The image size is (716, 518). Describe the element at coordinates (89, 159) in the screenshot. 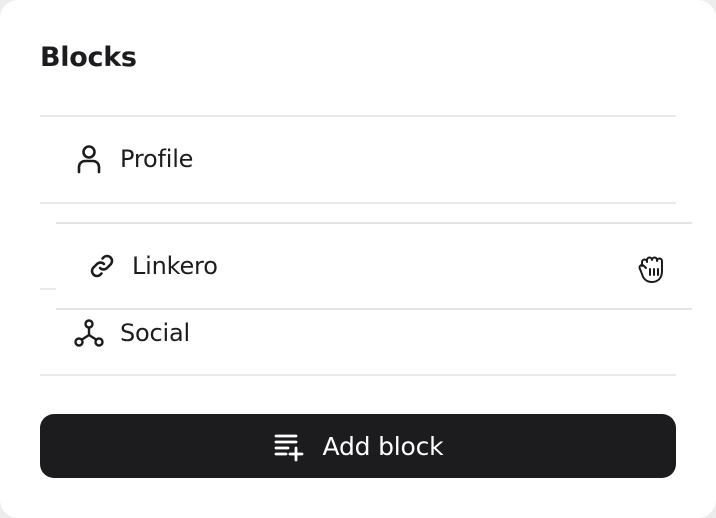

I see `user-icon` at that location.